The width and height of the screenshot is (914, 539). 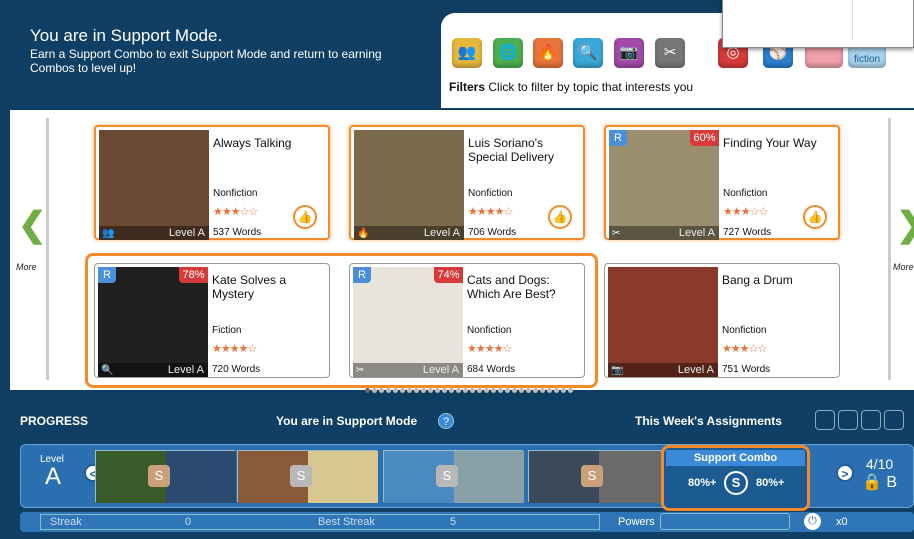 I want to click on globe-icon: 🌐, so click(x=508, y=53).